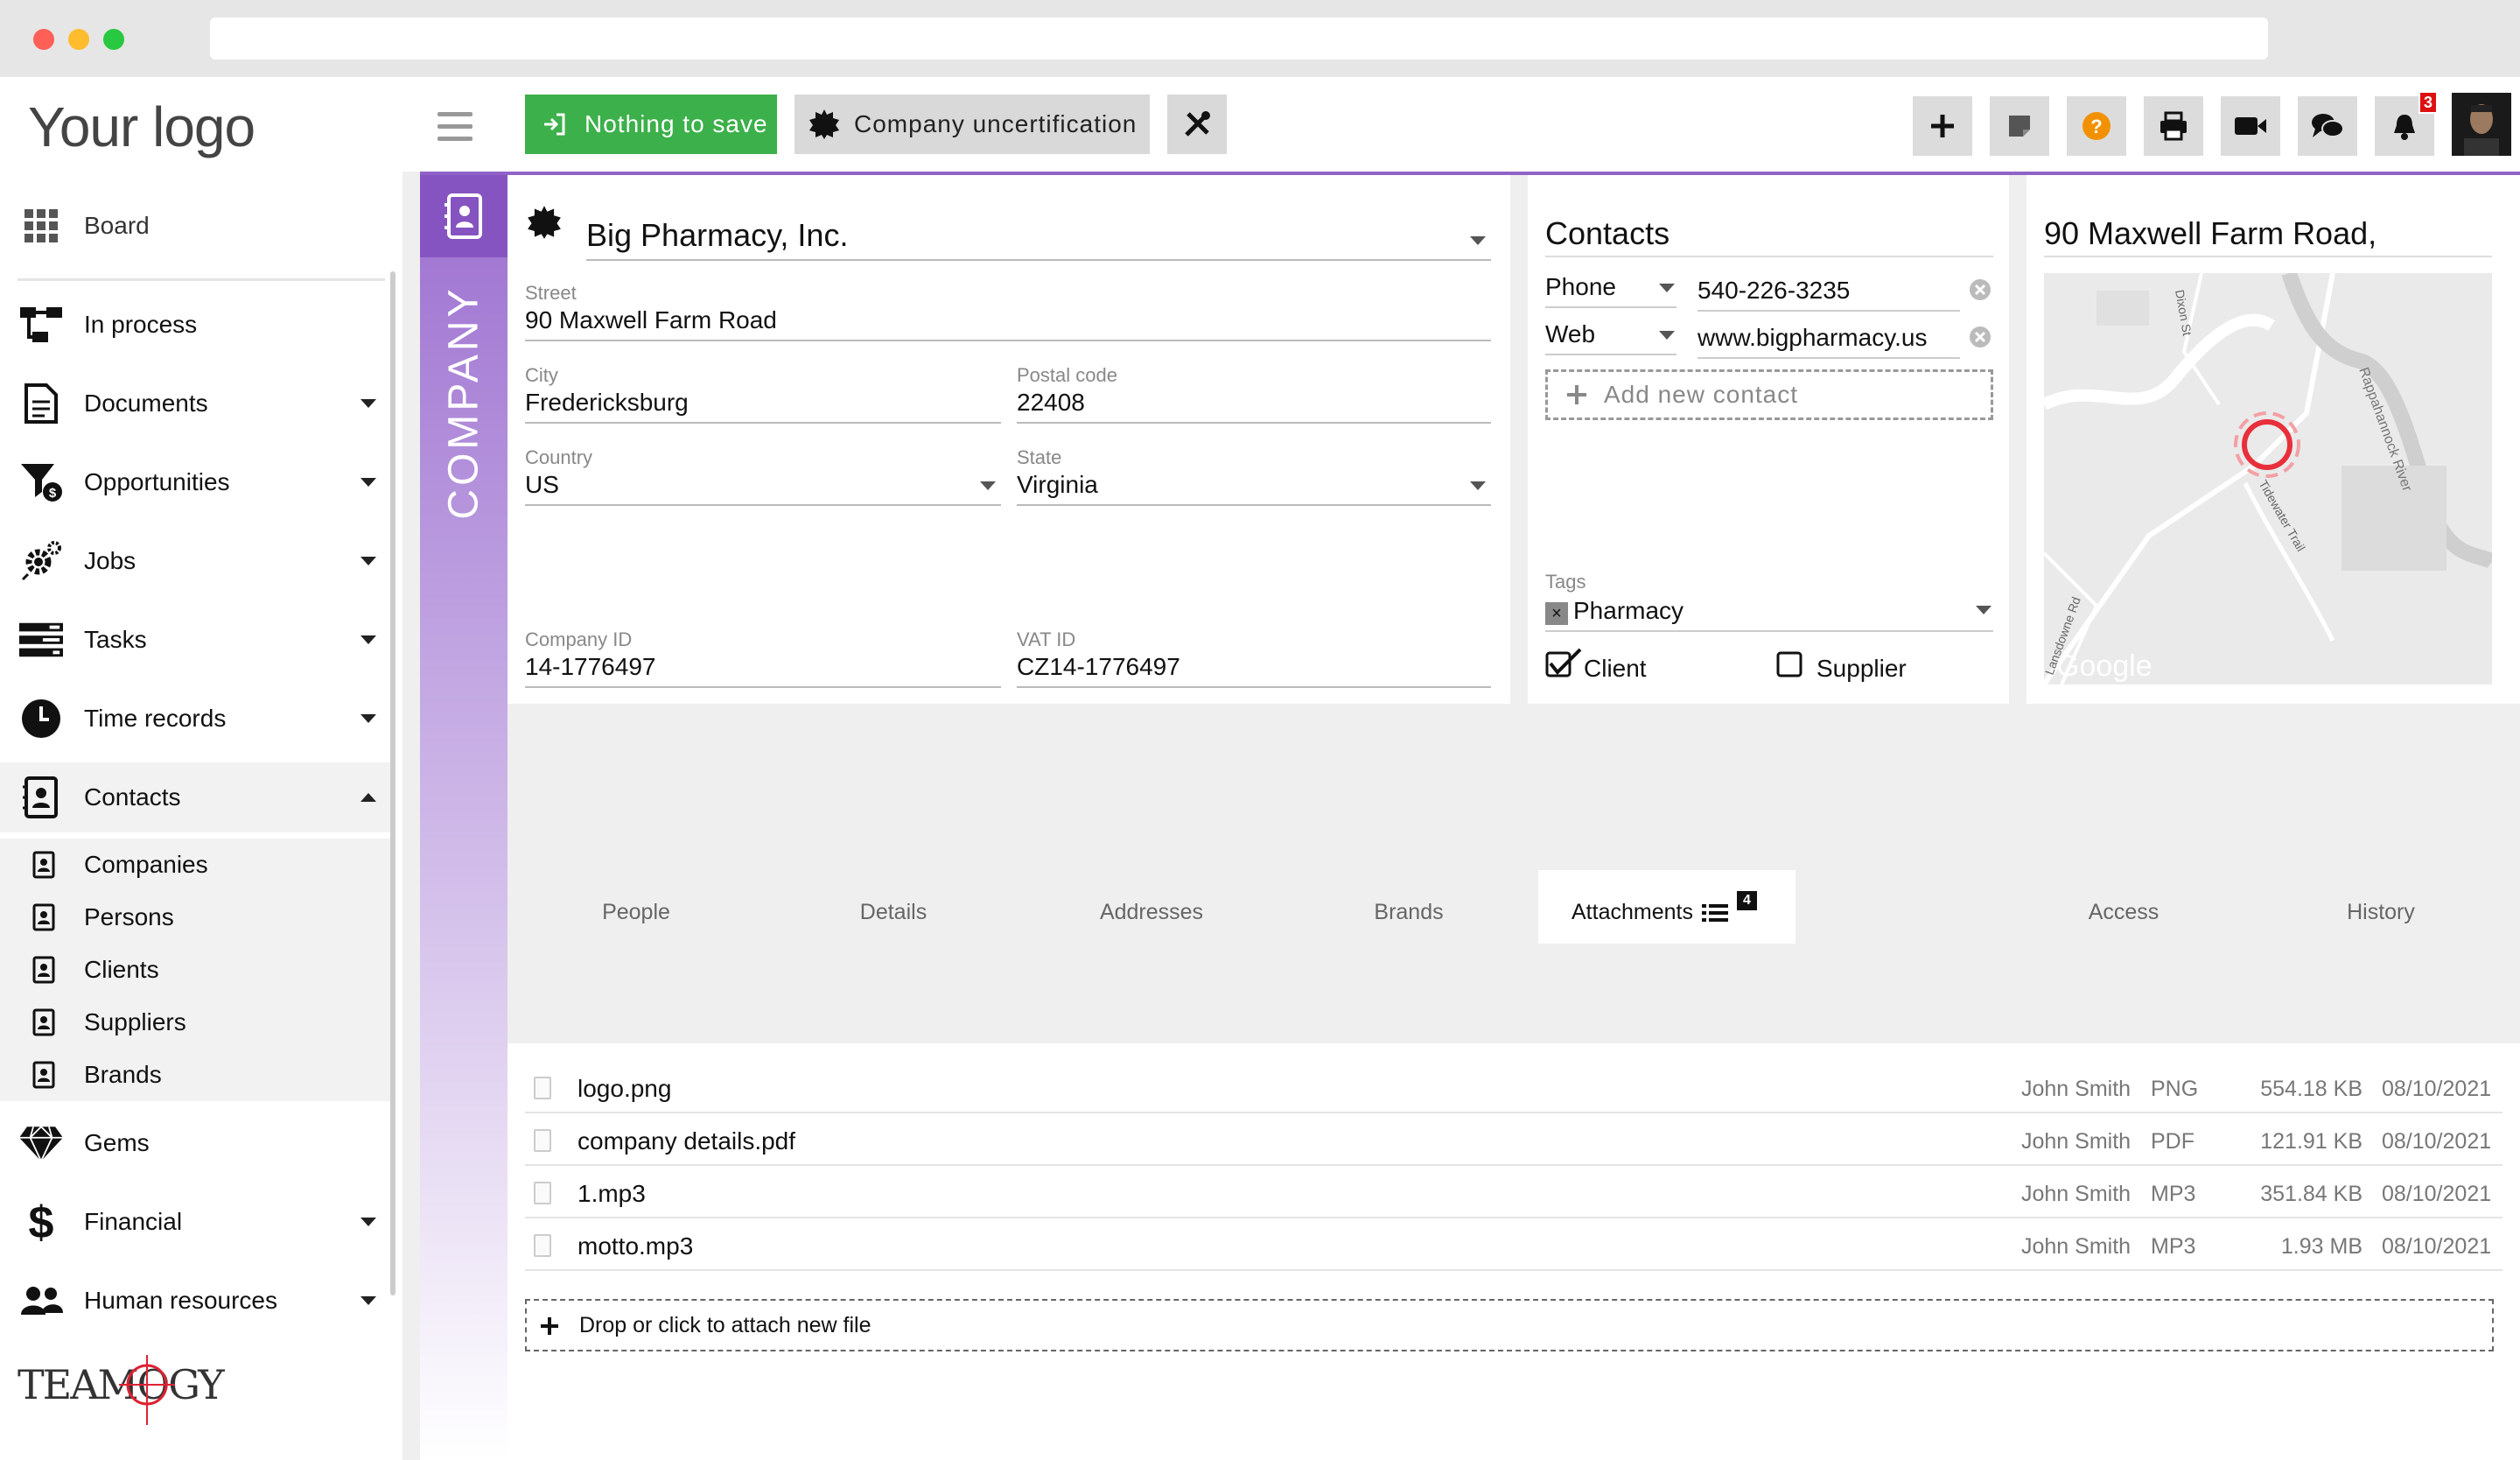 The width and height of the screenshot is (2520, 1460). What do you see at coordinates (195, 1301) in the screenshot?
I see `sidebar-item-human-resources: Human resources` at bounding box center [195, 1301].